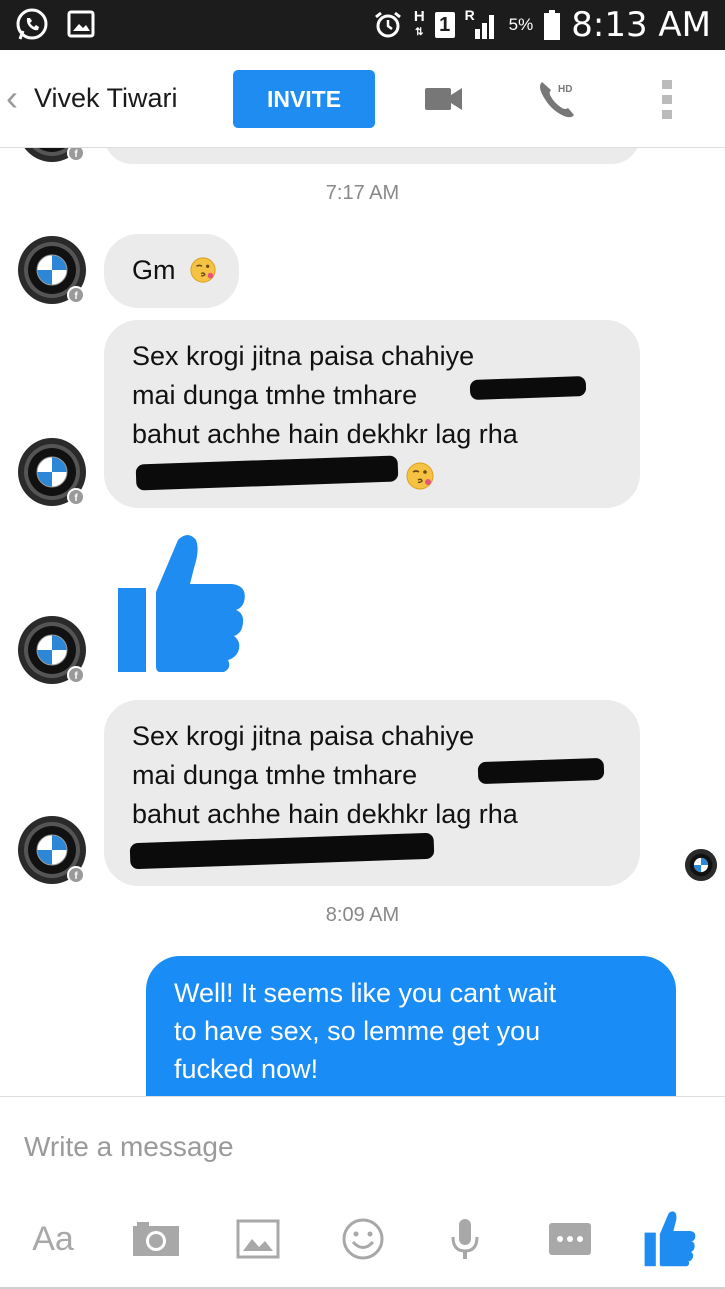 The height and width of the screenshot is (1289, 725). What do you see at coordinates (154, 270) in the screenshot?
I see `message-text: Gm` at bounding box center [154, 270].